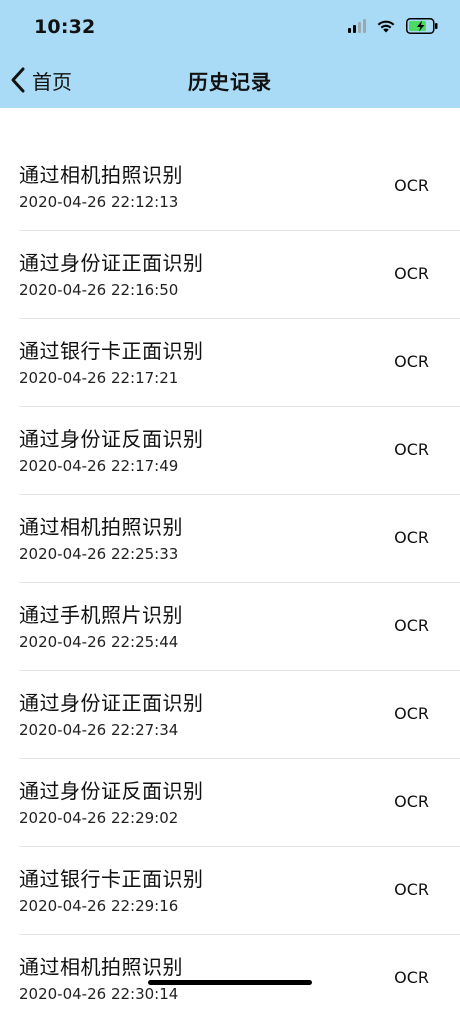  What do you see at coordinates (99, 202) in the screenshot?
I see `record-time: 2020-04-26 22:12:13` at bounding box center [99, 202].